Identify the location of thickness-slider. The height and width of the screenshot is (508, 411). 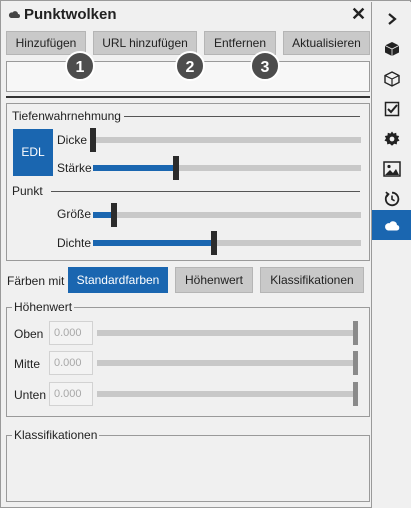
(225, 140).